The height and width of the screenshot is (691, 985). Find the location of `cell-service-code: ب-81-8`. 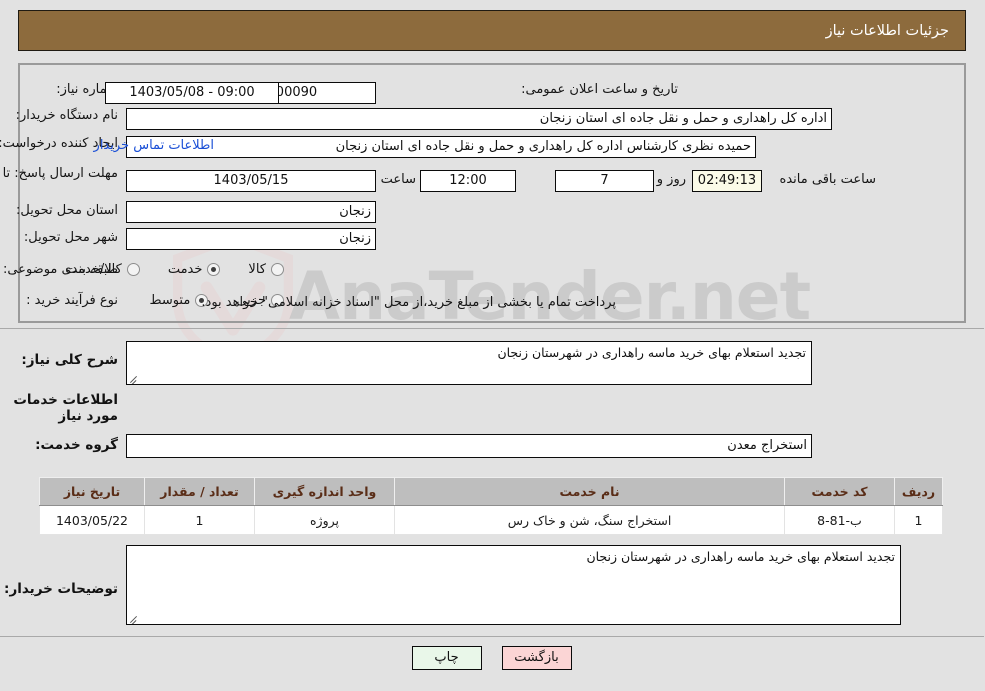

cell-service-code: ب-81-8 is located at coordinates (840, 520).